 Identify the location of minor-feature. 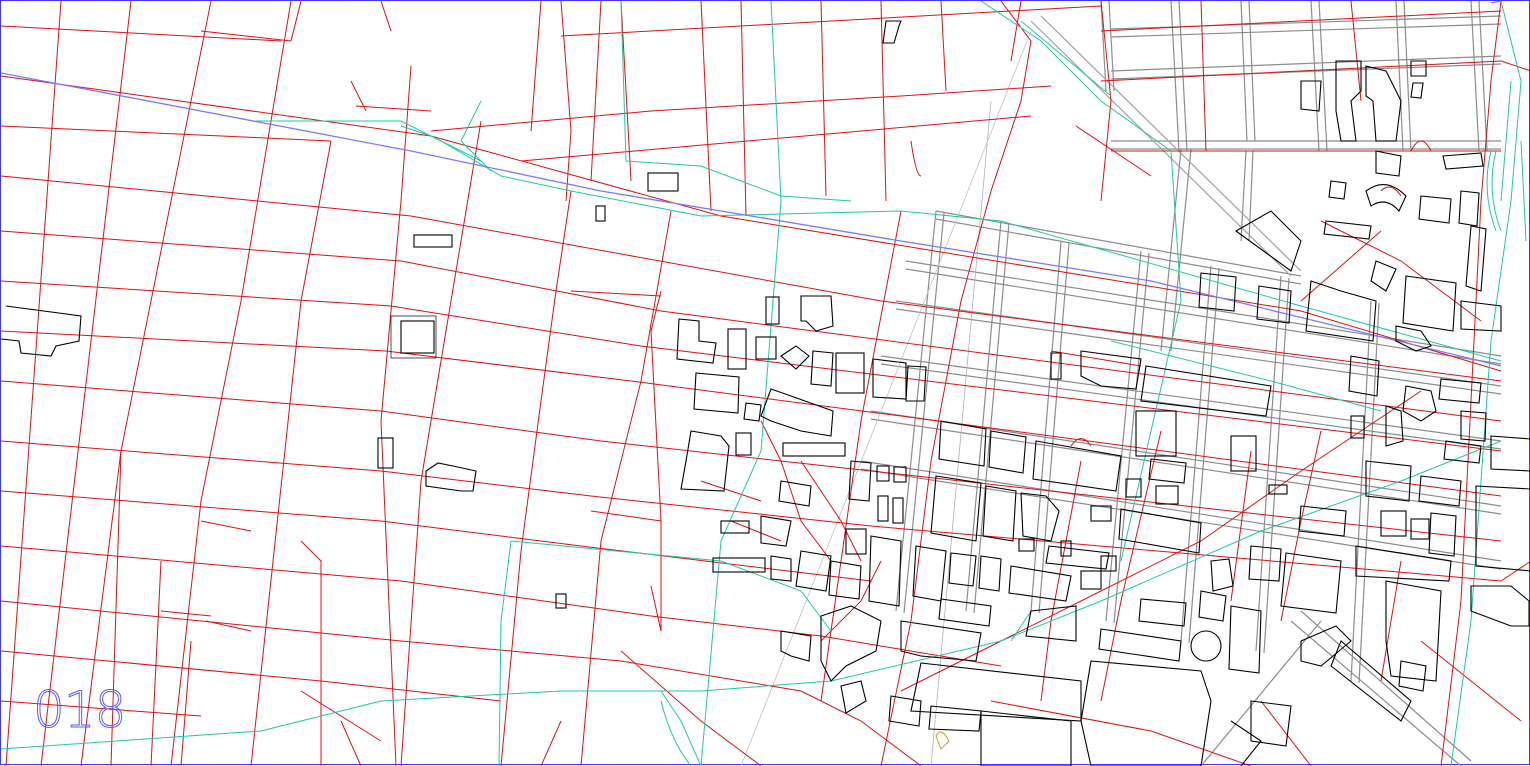
(942, 740).